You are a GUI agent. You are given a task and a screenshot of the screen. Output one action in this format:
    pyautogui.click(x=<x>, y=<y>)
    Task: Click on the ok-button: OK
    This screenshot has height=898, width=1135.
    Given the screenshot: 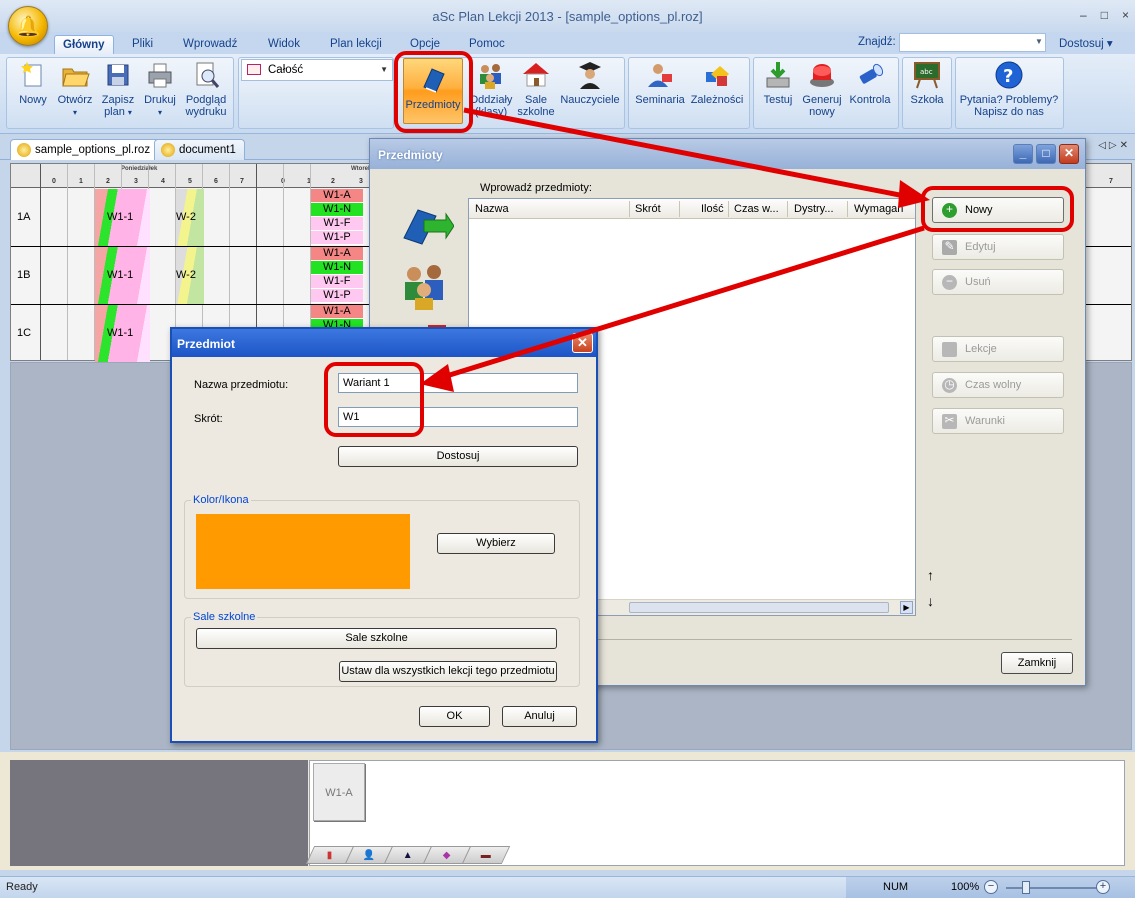 What is the action you would take?
    pyautogui.click(x=454, y=716)
    